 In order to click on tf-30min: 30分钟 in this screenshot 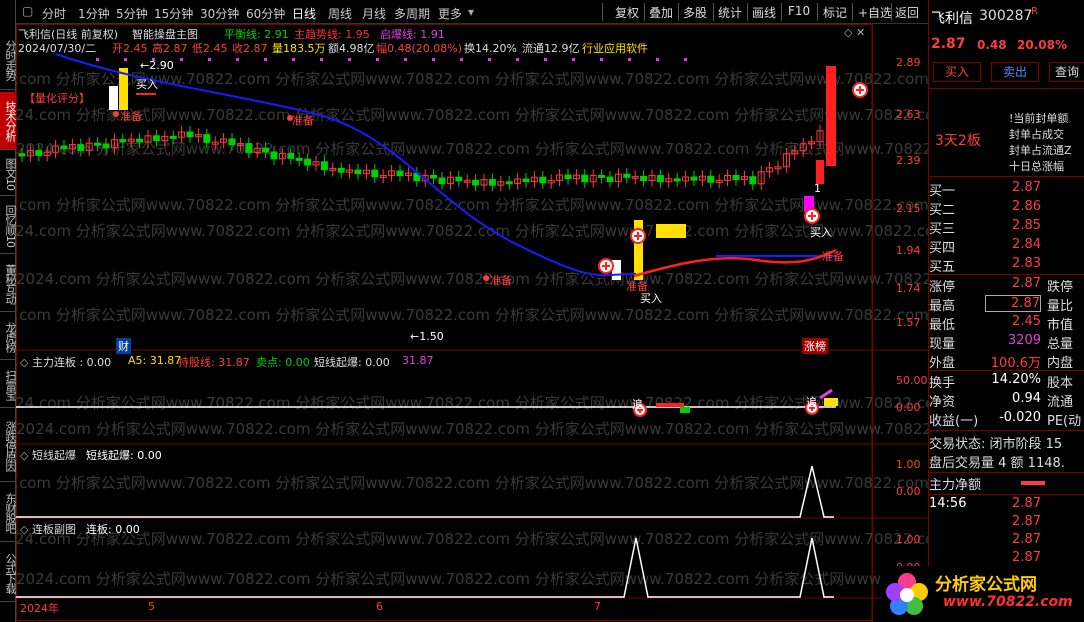, I will do `click(219, 13)`.